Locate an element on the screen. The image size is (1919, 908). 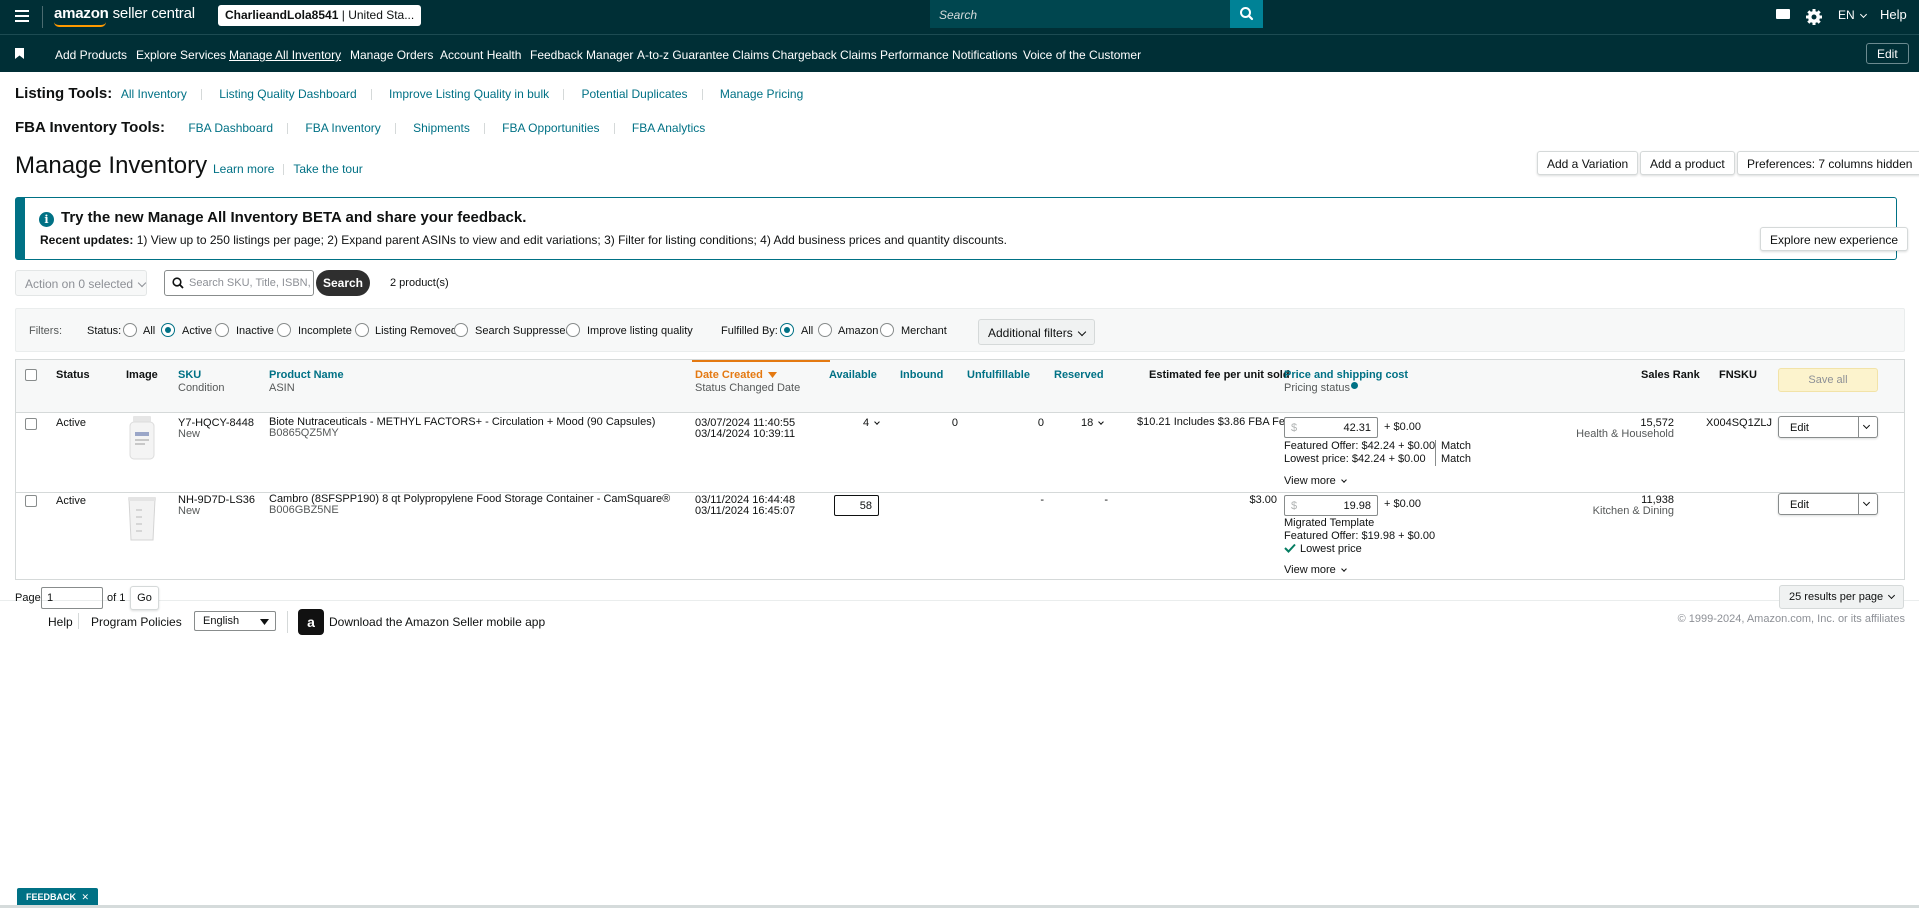
status-listing-removed-label: Listing Removed is located at coordinates (416, 331).